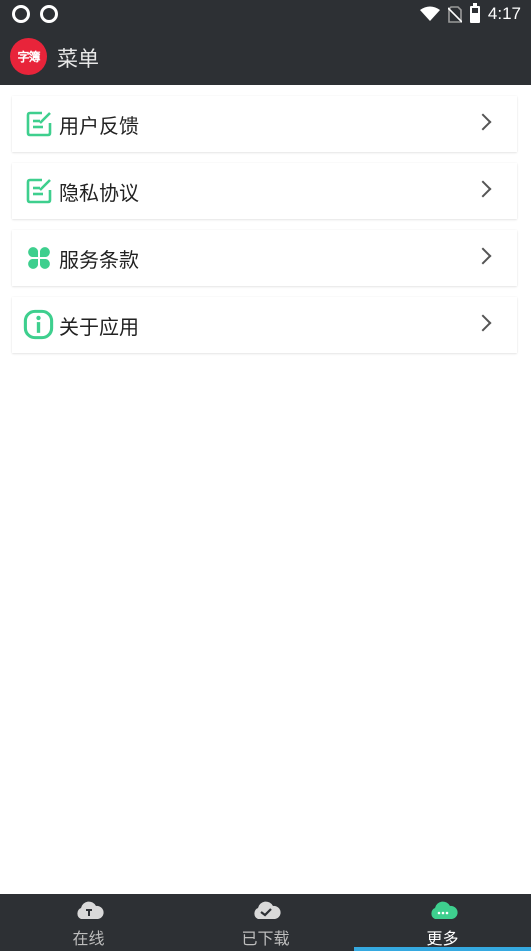 The image size is (531, 951). Describe the element at coordinates (90, 910) in the screenshot. I see `cloud-text-icon` at that location.